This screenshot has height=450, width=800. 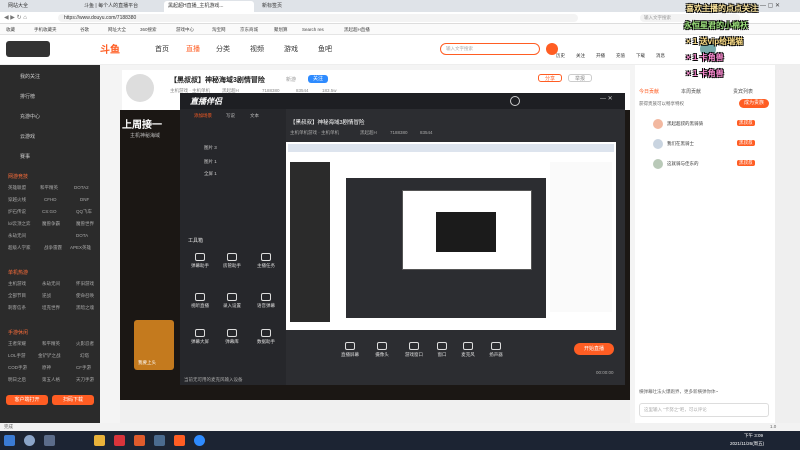 I want to click on chat-tab: 贵宾列表, so click(x=743, y=91).